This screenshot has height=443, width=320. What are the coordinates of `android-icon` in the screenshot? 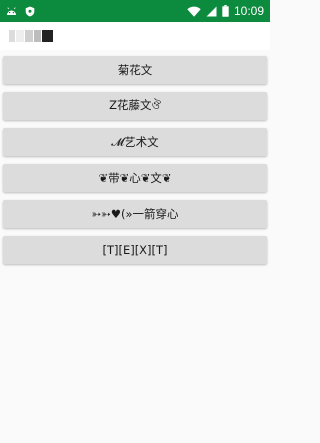 It's located at (11, 11).